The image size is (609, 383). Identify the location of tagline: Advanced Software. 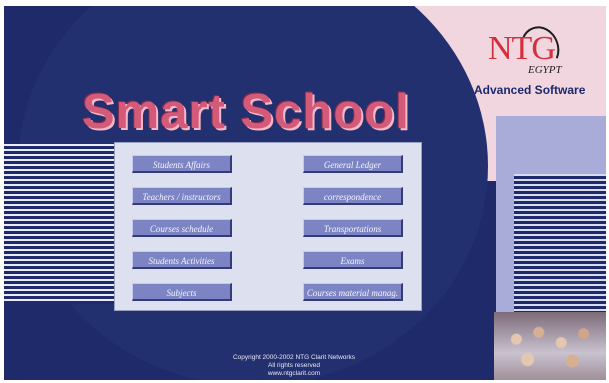
(530, 90).